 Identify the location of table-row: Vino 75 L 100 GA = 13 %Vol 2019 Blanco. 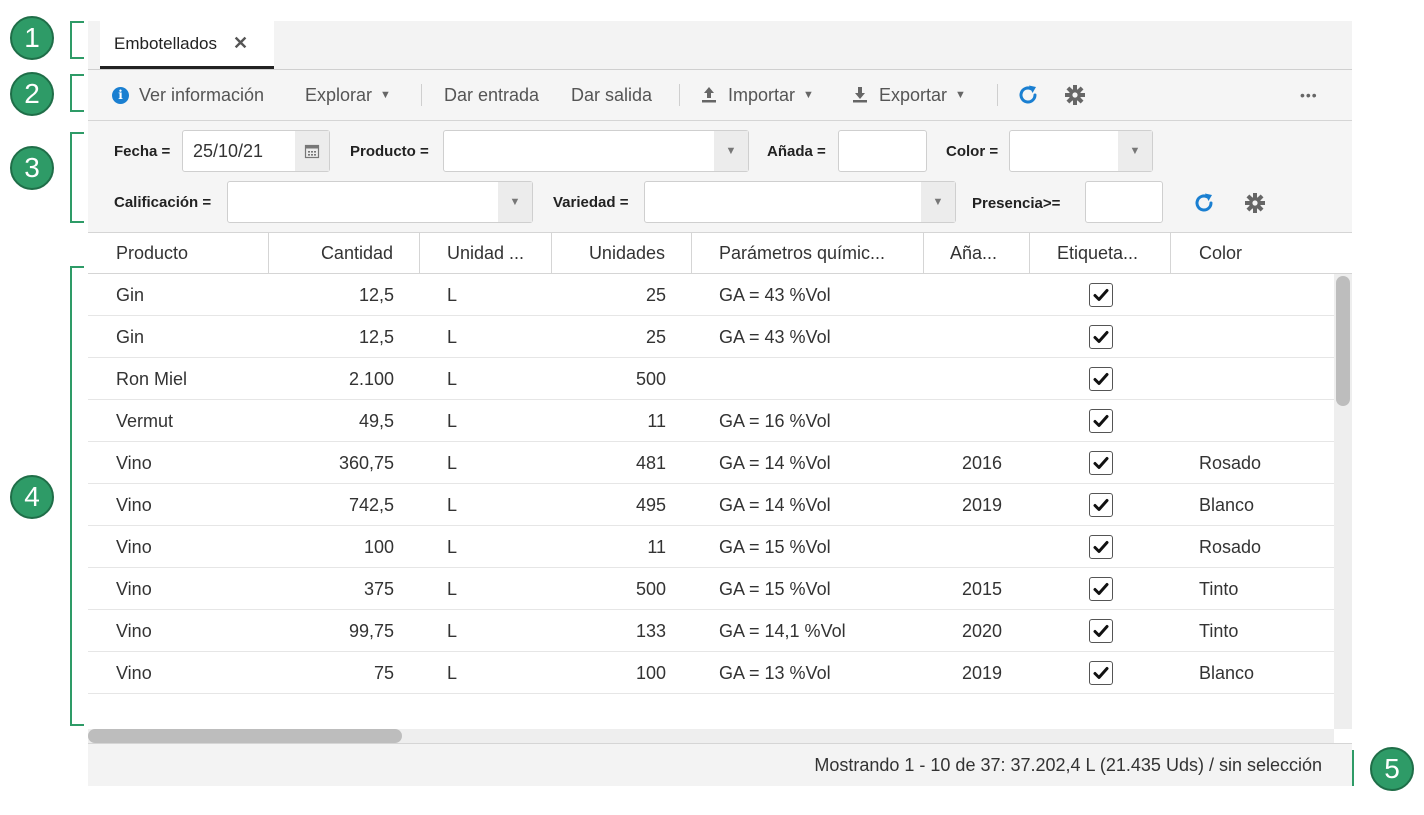
(711, 673).